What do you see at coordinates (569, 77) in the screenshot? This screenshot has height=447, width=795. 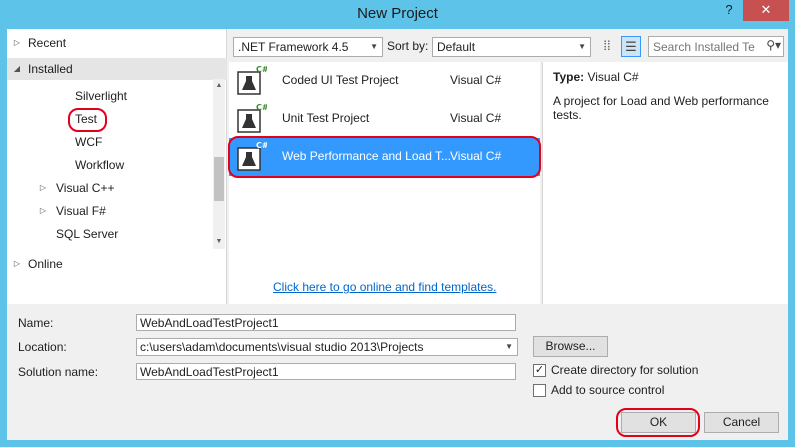 I see `type-label: Type:` at bounding box center [569, 77].